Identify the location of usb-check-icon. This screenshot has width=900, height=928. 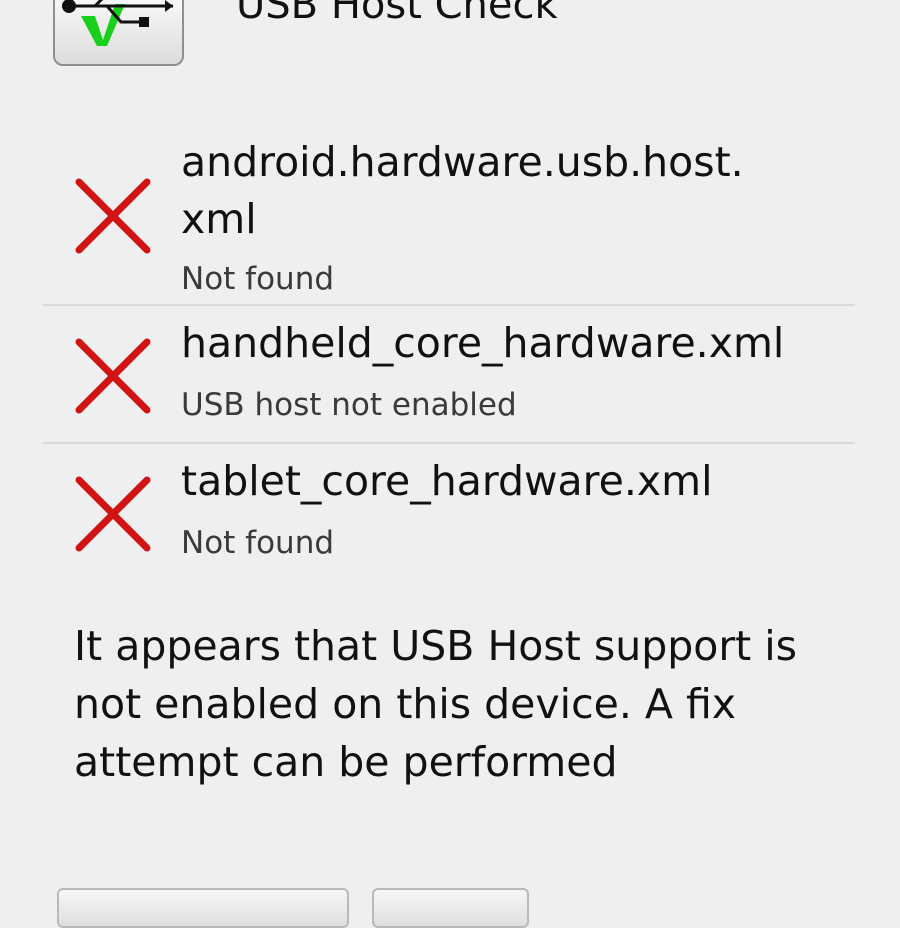
(118, 33).